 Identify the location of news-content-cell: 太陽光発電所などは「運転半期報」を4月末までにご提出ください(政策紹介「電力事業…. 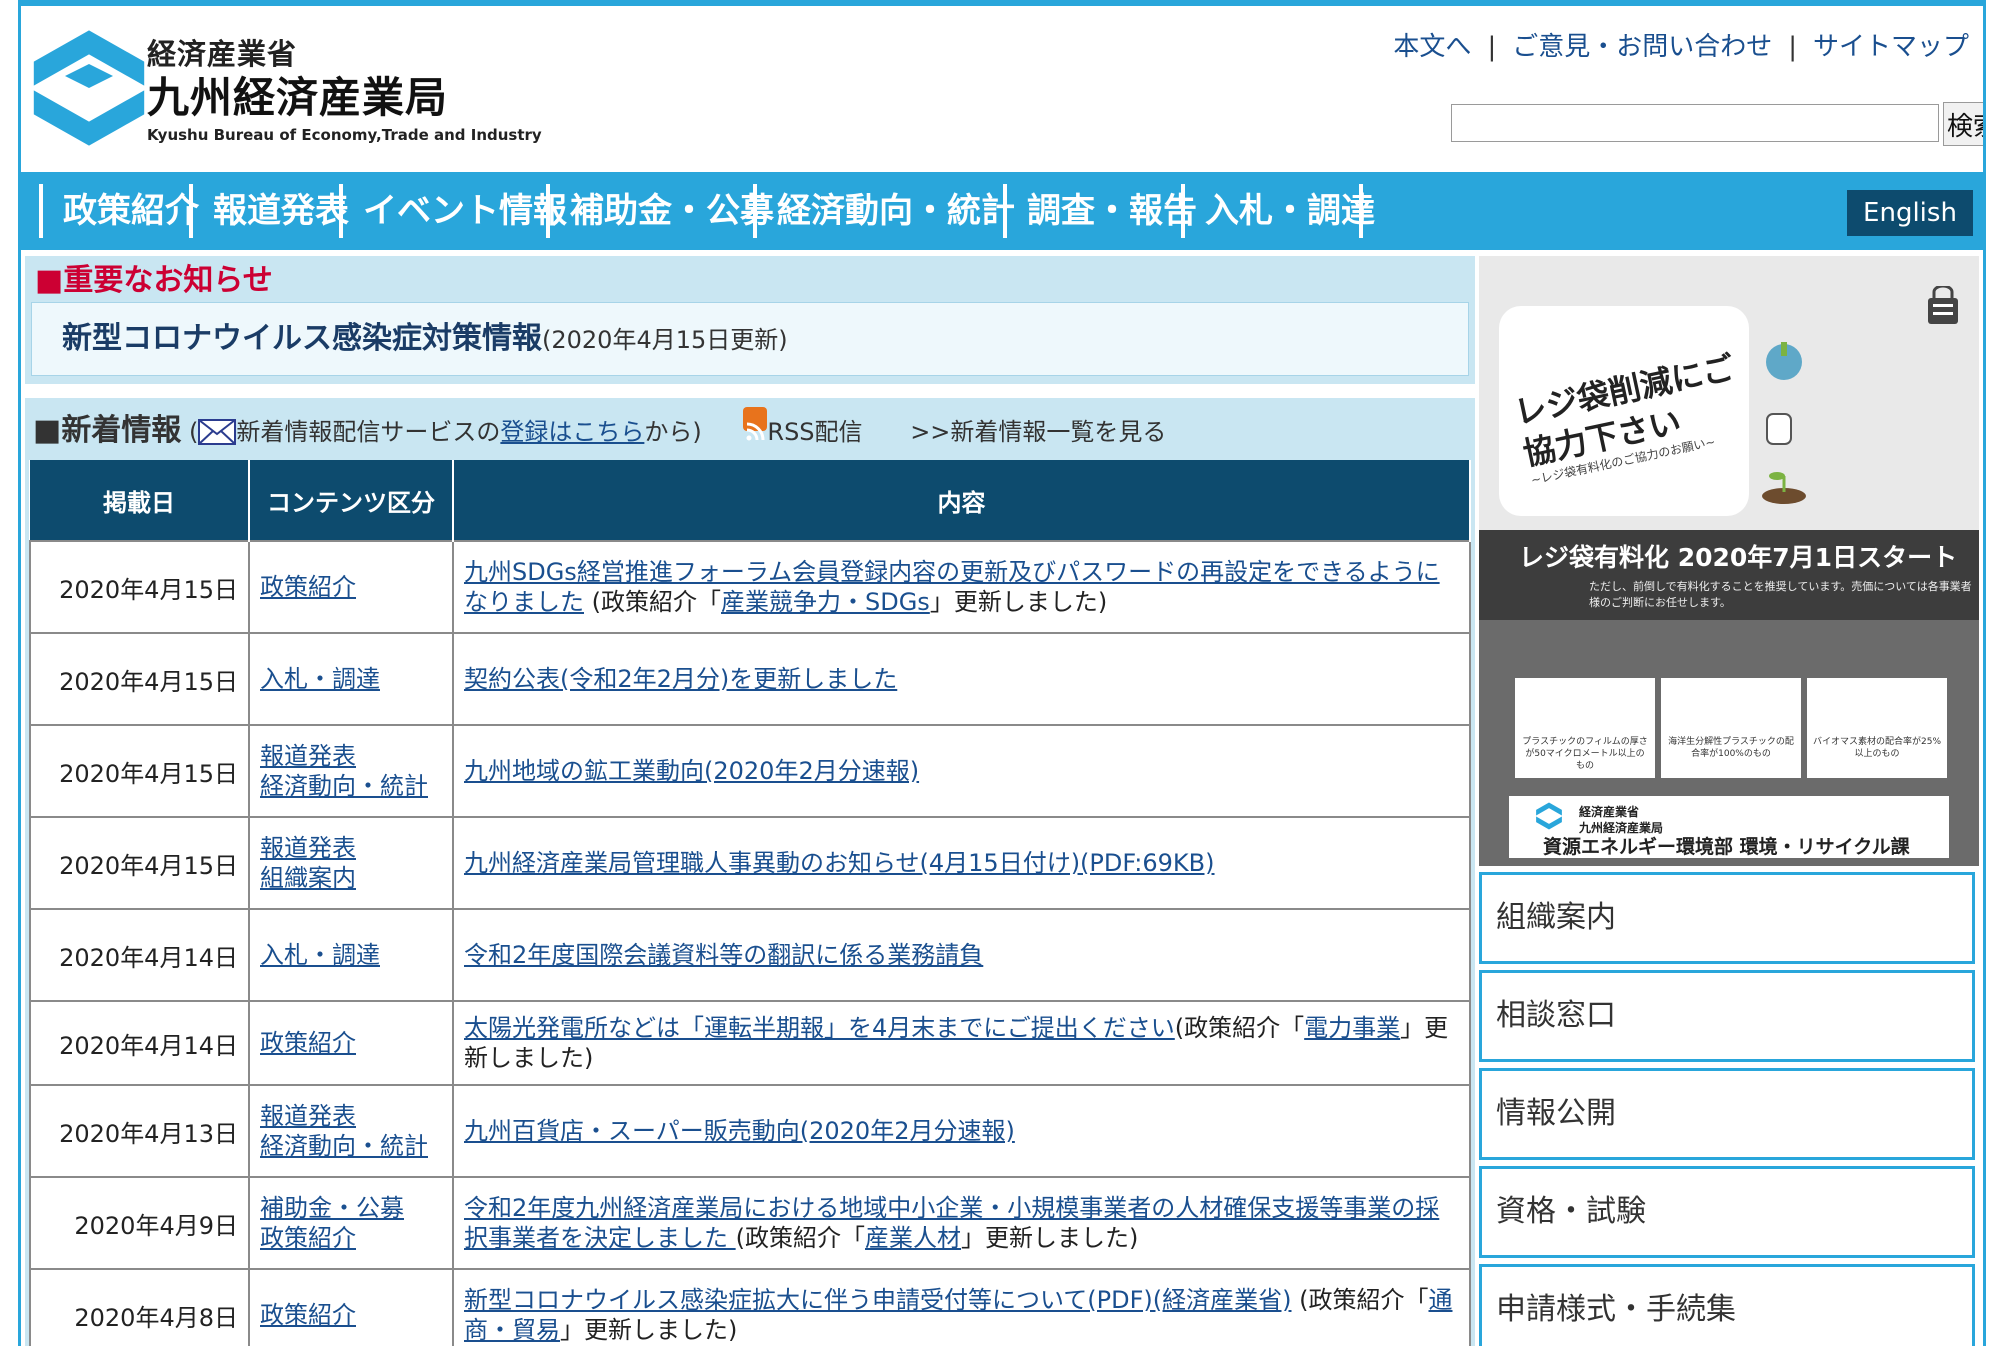
(961, 1043).